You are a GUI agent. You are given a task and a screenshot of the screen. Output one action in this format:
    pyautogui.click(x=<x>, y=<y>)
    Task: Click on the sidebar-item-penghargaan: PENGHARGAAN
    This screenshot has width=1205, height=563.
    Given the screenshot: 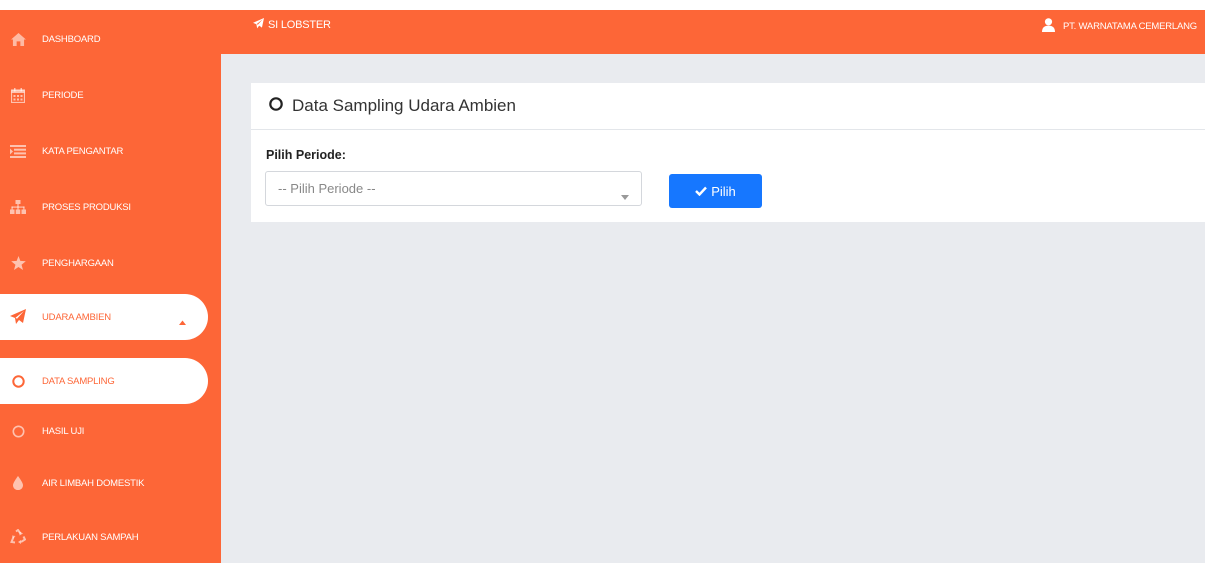 What is the action you would take?
    pyautogui.click(x=104, y=263)
    